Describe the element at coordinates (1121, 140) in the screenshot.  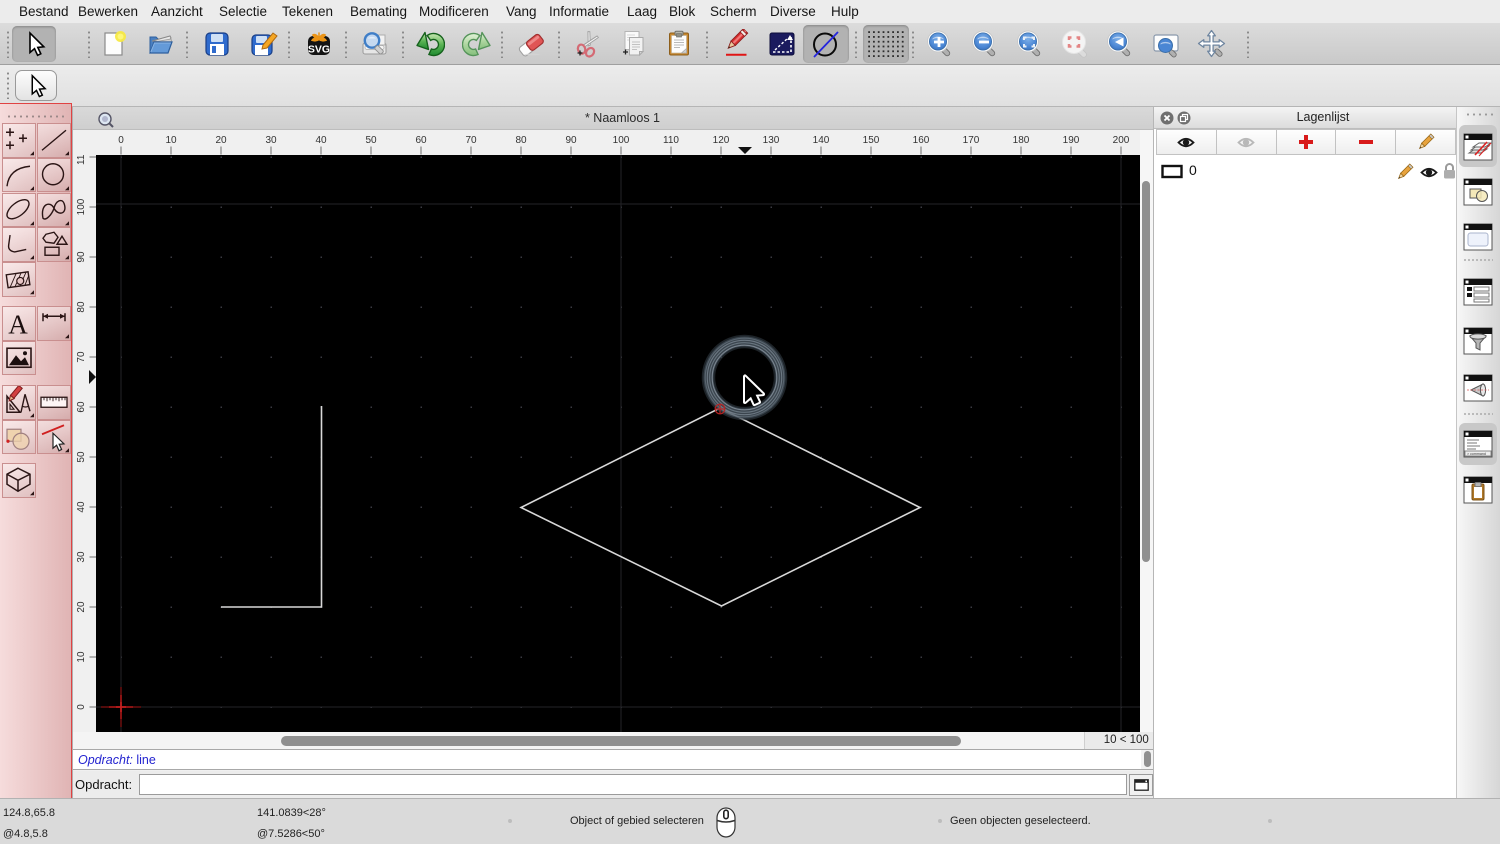
I see `svg-text: 200` at that location.